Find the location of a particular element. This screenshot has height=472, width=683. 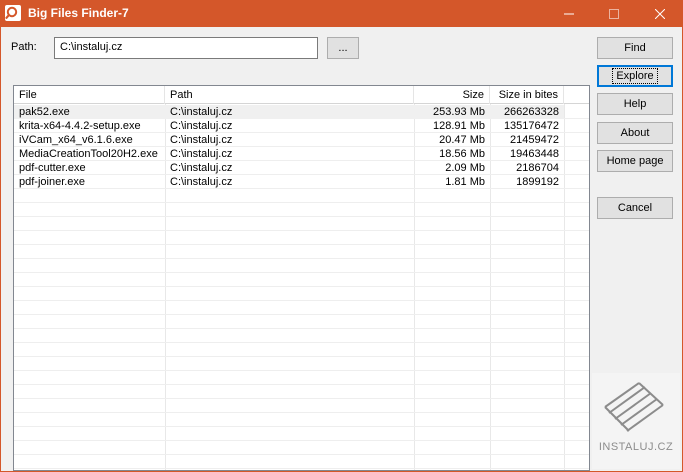

find-button: Find is located at coordinates (635, 48).